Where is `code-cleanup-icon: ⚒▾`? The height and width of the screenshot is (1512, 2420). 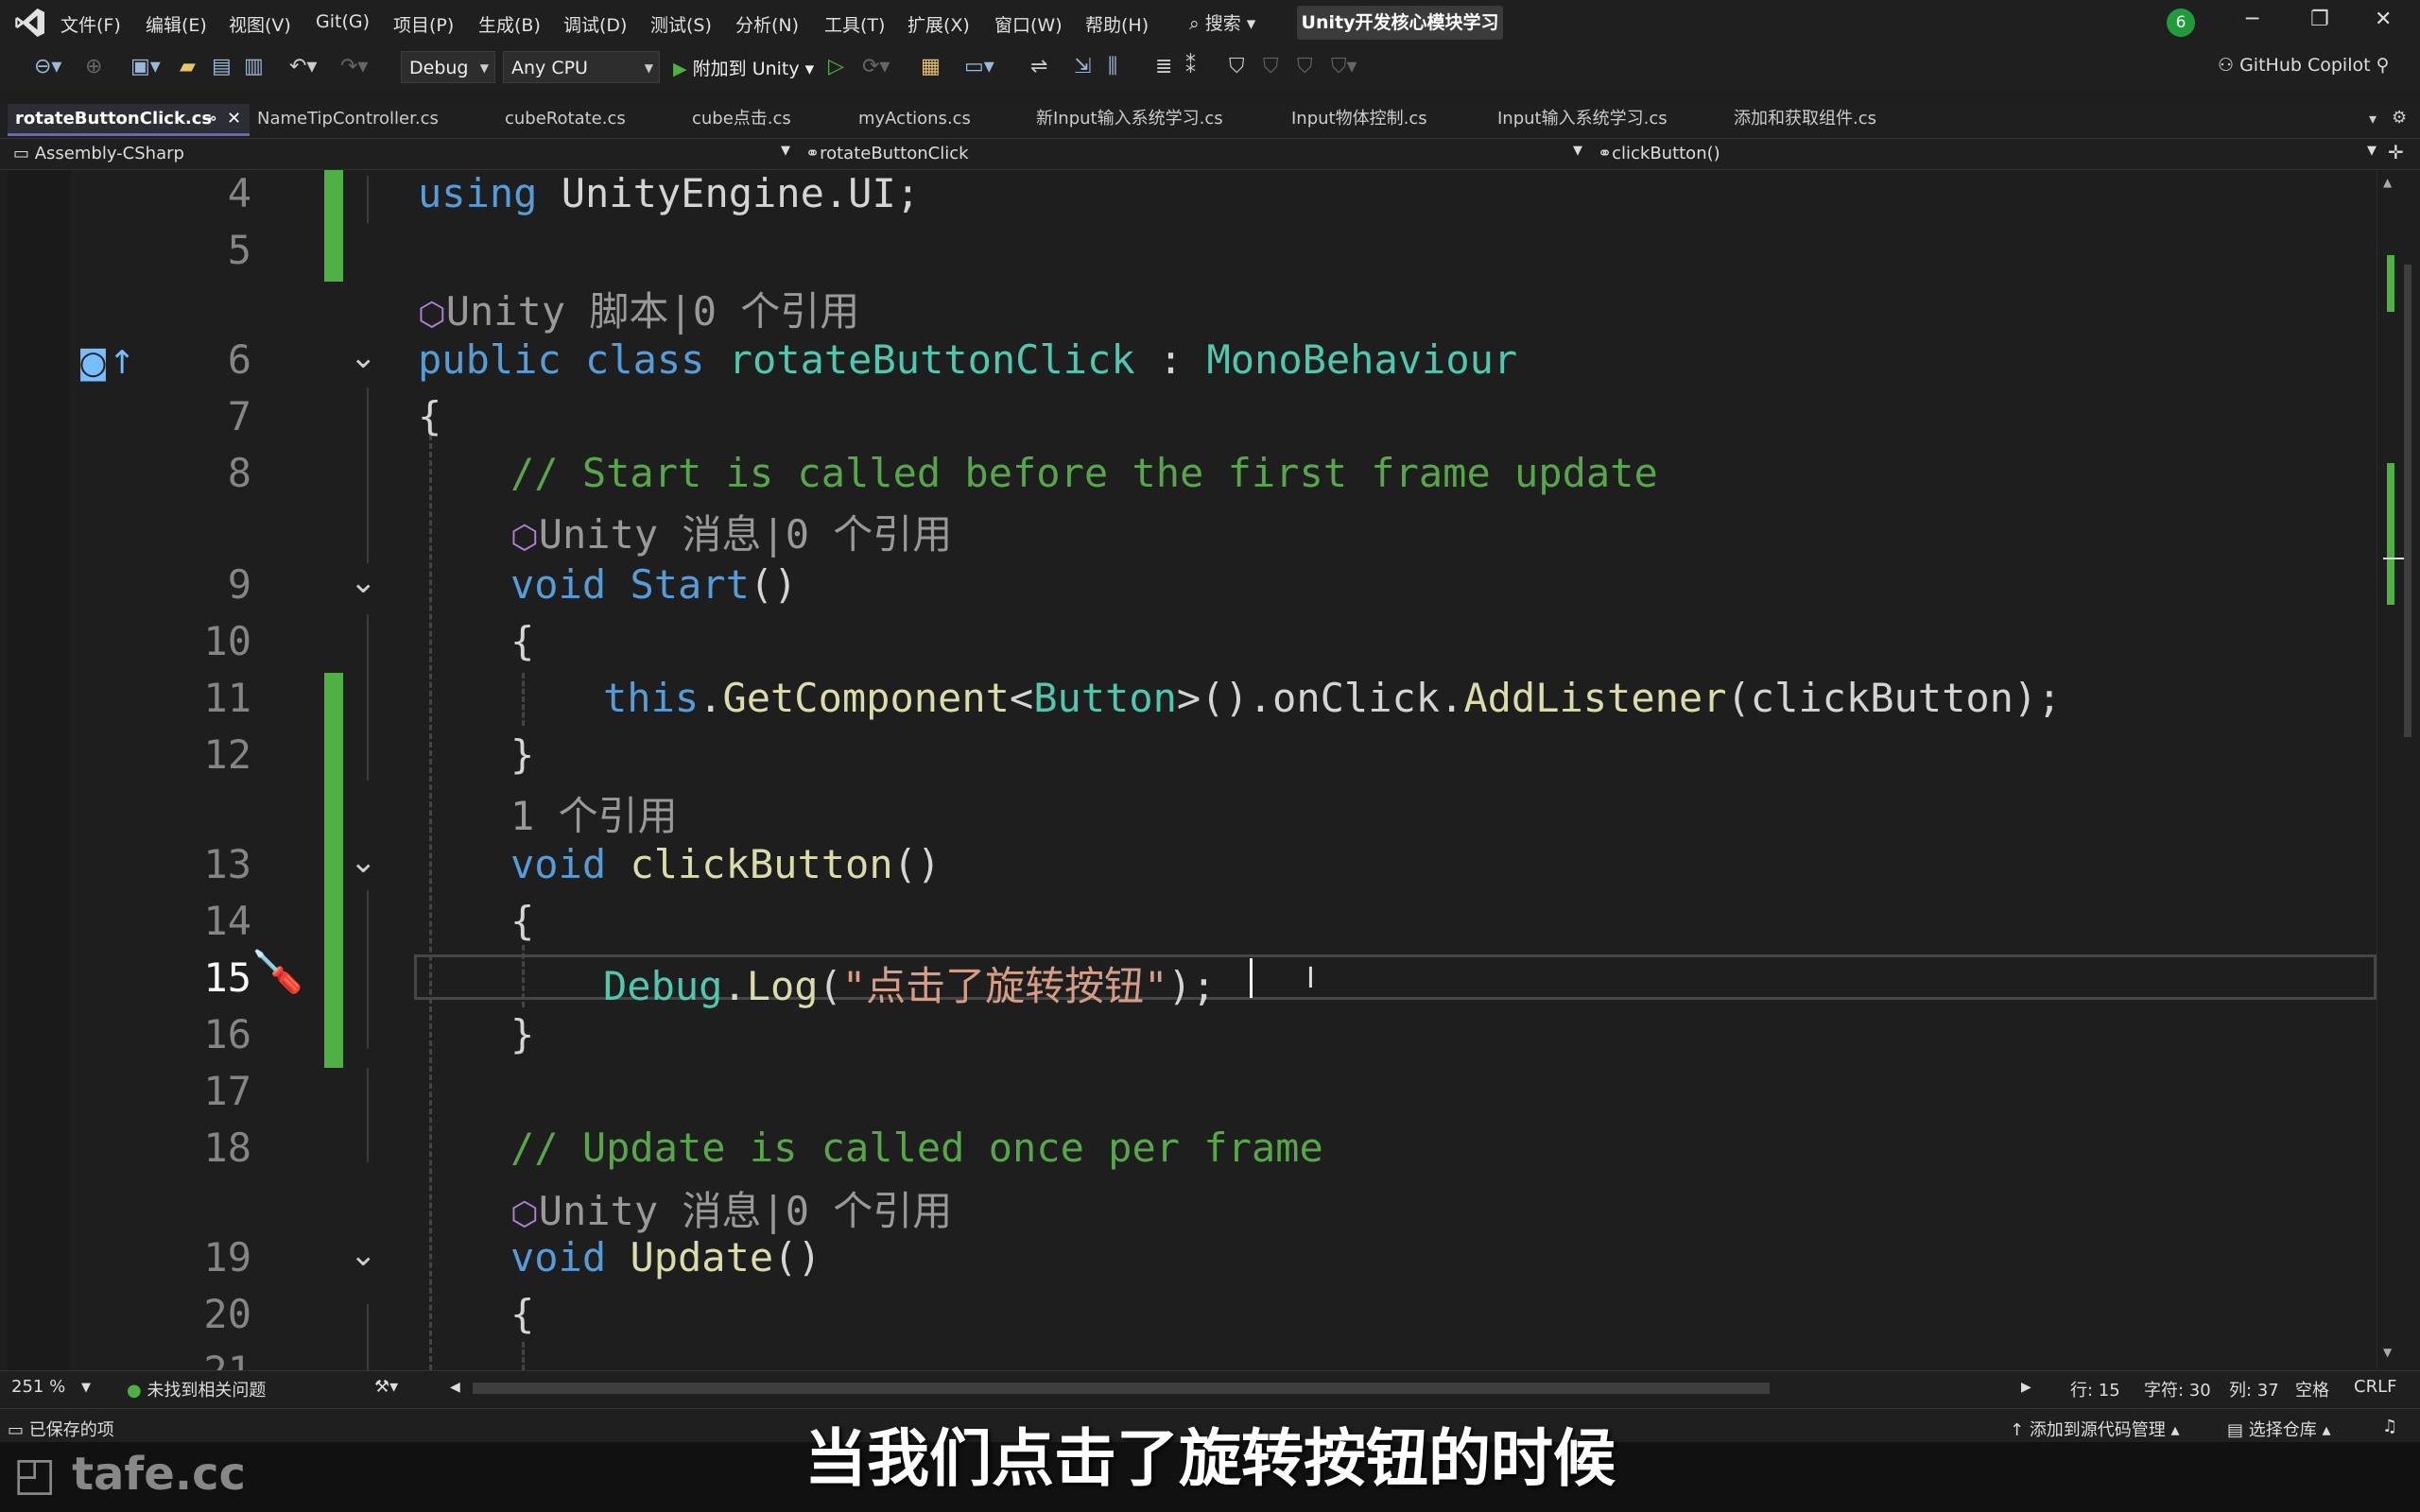 code-cleanup-icon: ⚒▾ is located at coordinates (386, 1387).